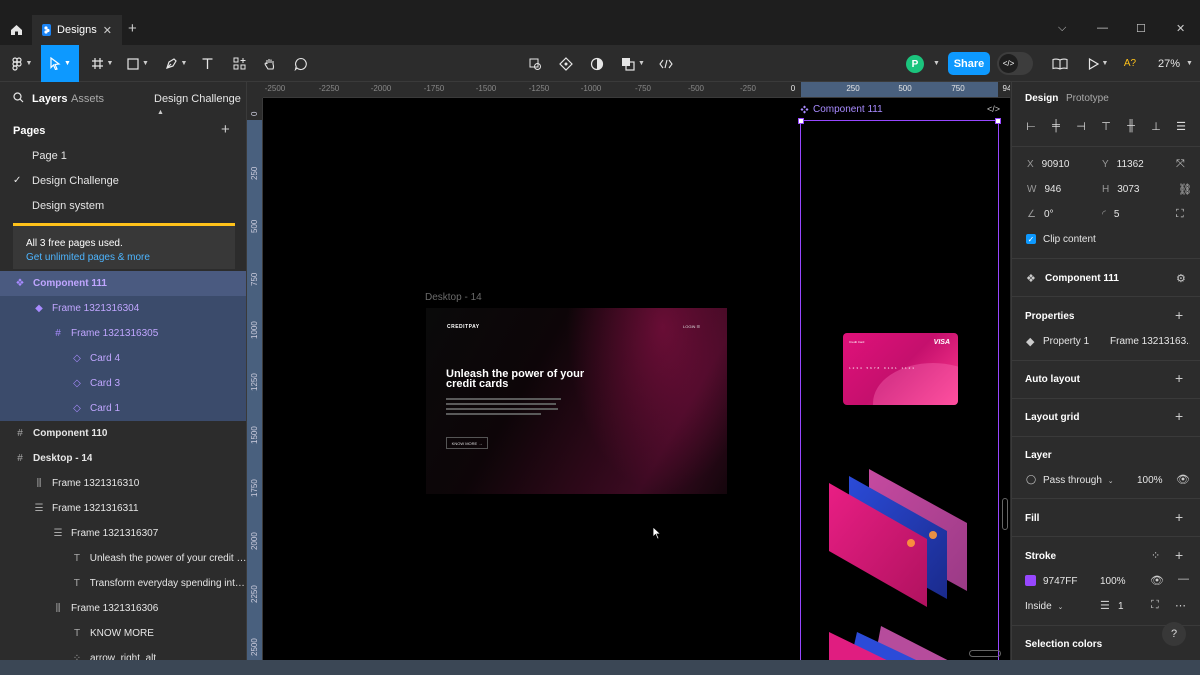 The image size is (1200, 675). Describe the element at coordinates (1110, 214) in the screenshot. I see `corner-radius-field: ◜ 5` at that location.